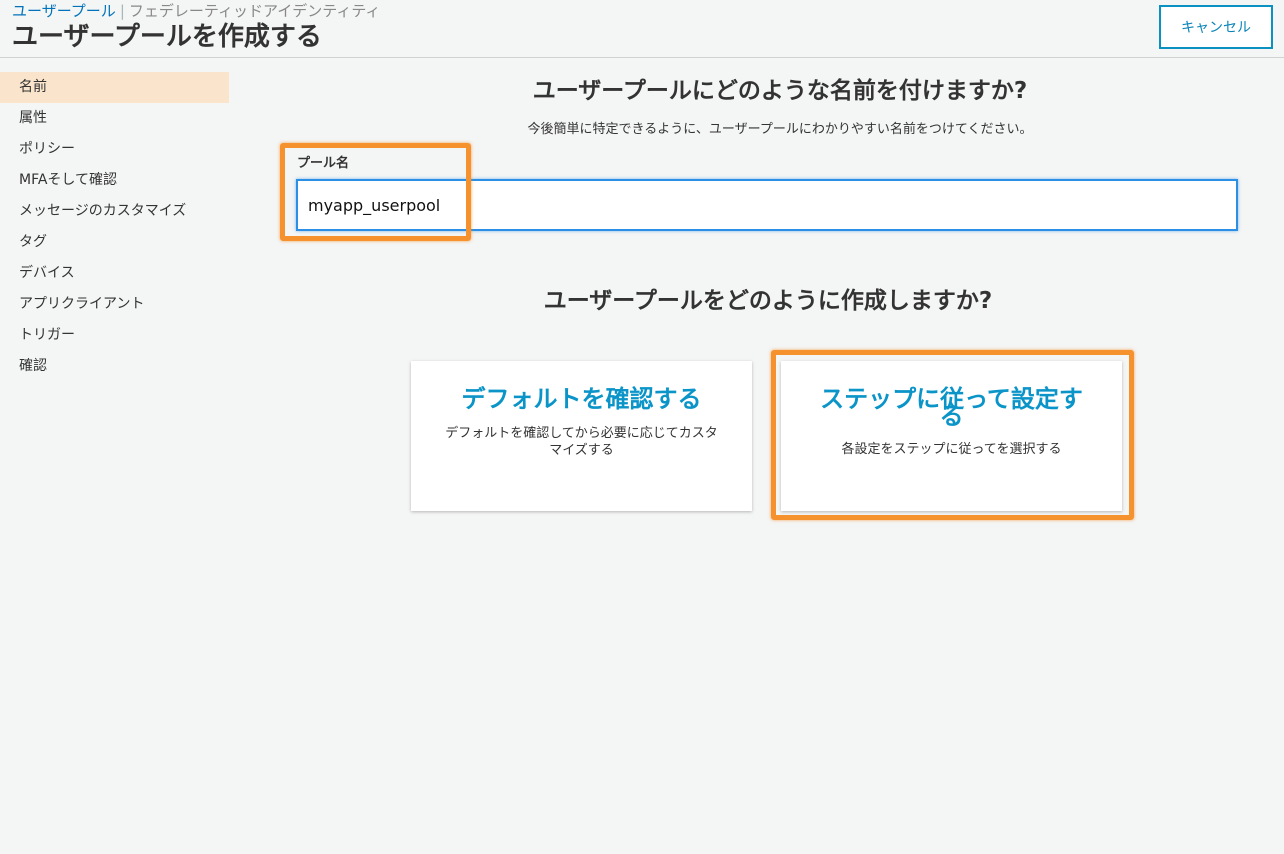 The height and width of the screenshot is (854, 1284). I want to click on sidebar-item-tags: タグ, so click(114, 242).